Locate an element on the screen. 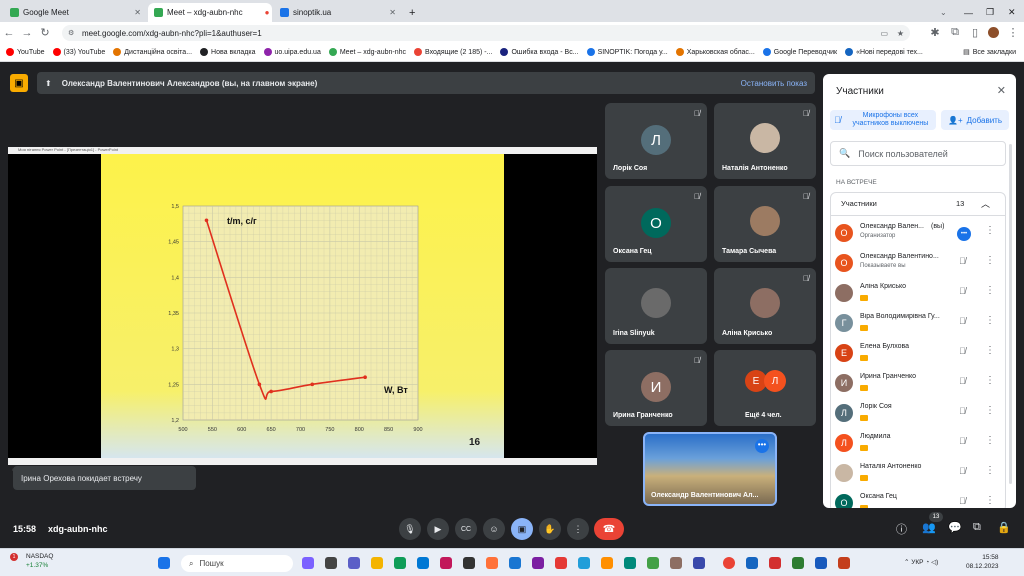 This screenshot has height=576, width=1024. more-participants-tile: Е Л Ещё 4 чел. is located at coordinates (765, 388).